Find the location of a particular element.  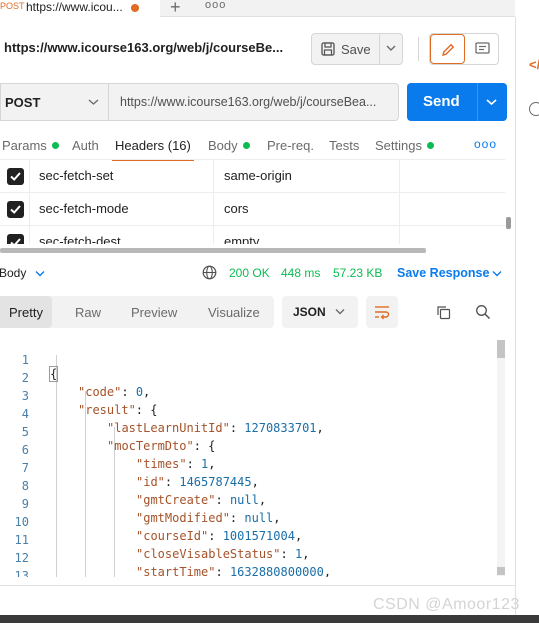

method-select: POST is located at coordinates (54, 102).